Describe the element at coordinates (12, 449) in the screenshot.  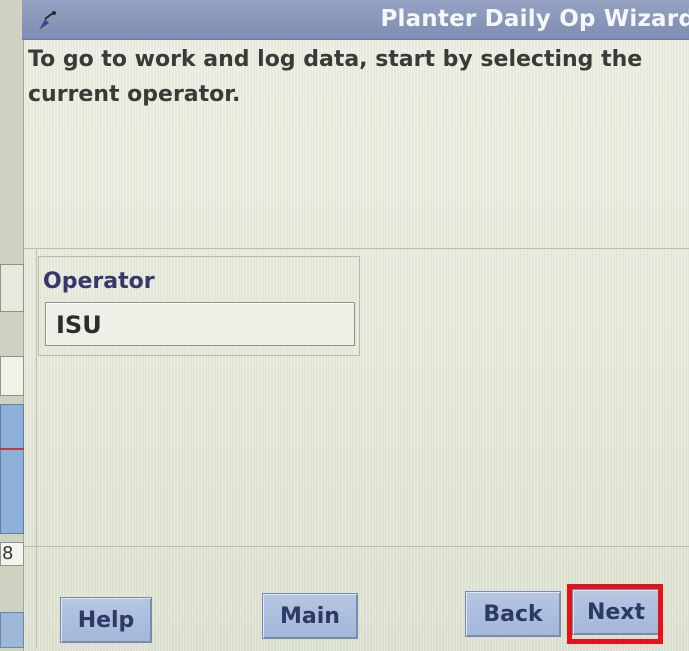
I see `left-panel-gauge-marker` at that location.